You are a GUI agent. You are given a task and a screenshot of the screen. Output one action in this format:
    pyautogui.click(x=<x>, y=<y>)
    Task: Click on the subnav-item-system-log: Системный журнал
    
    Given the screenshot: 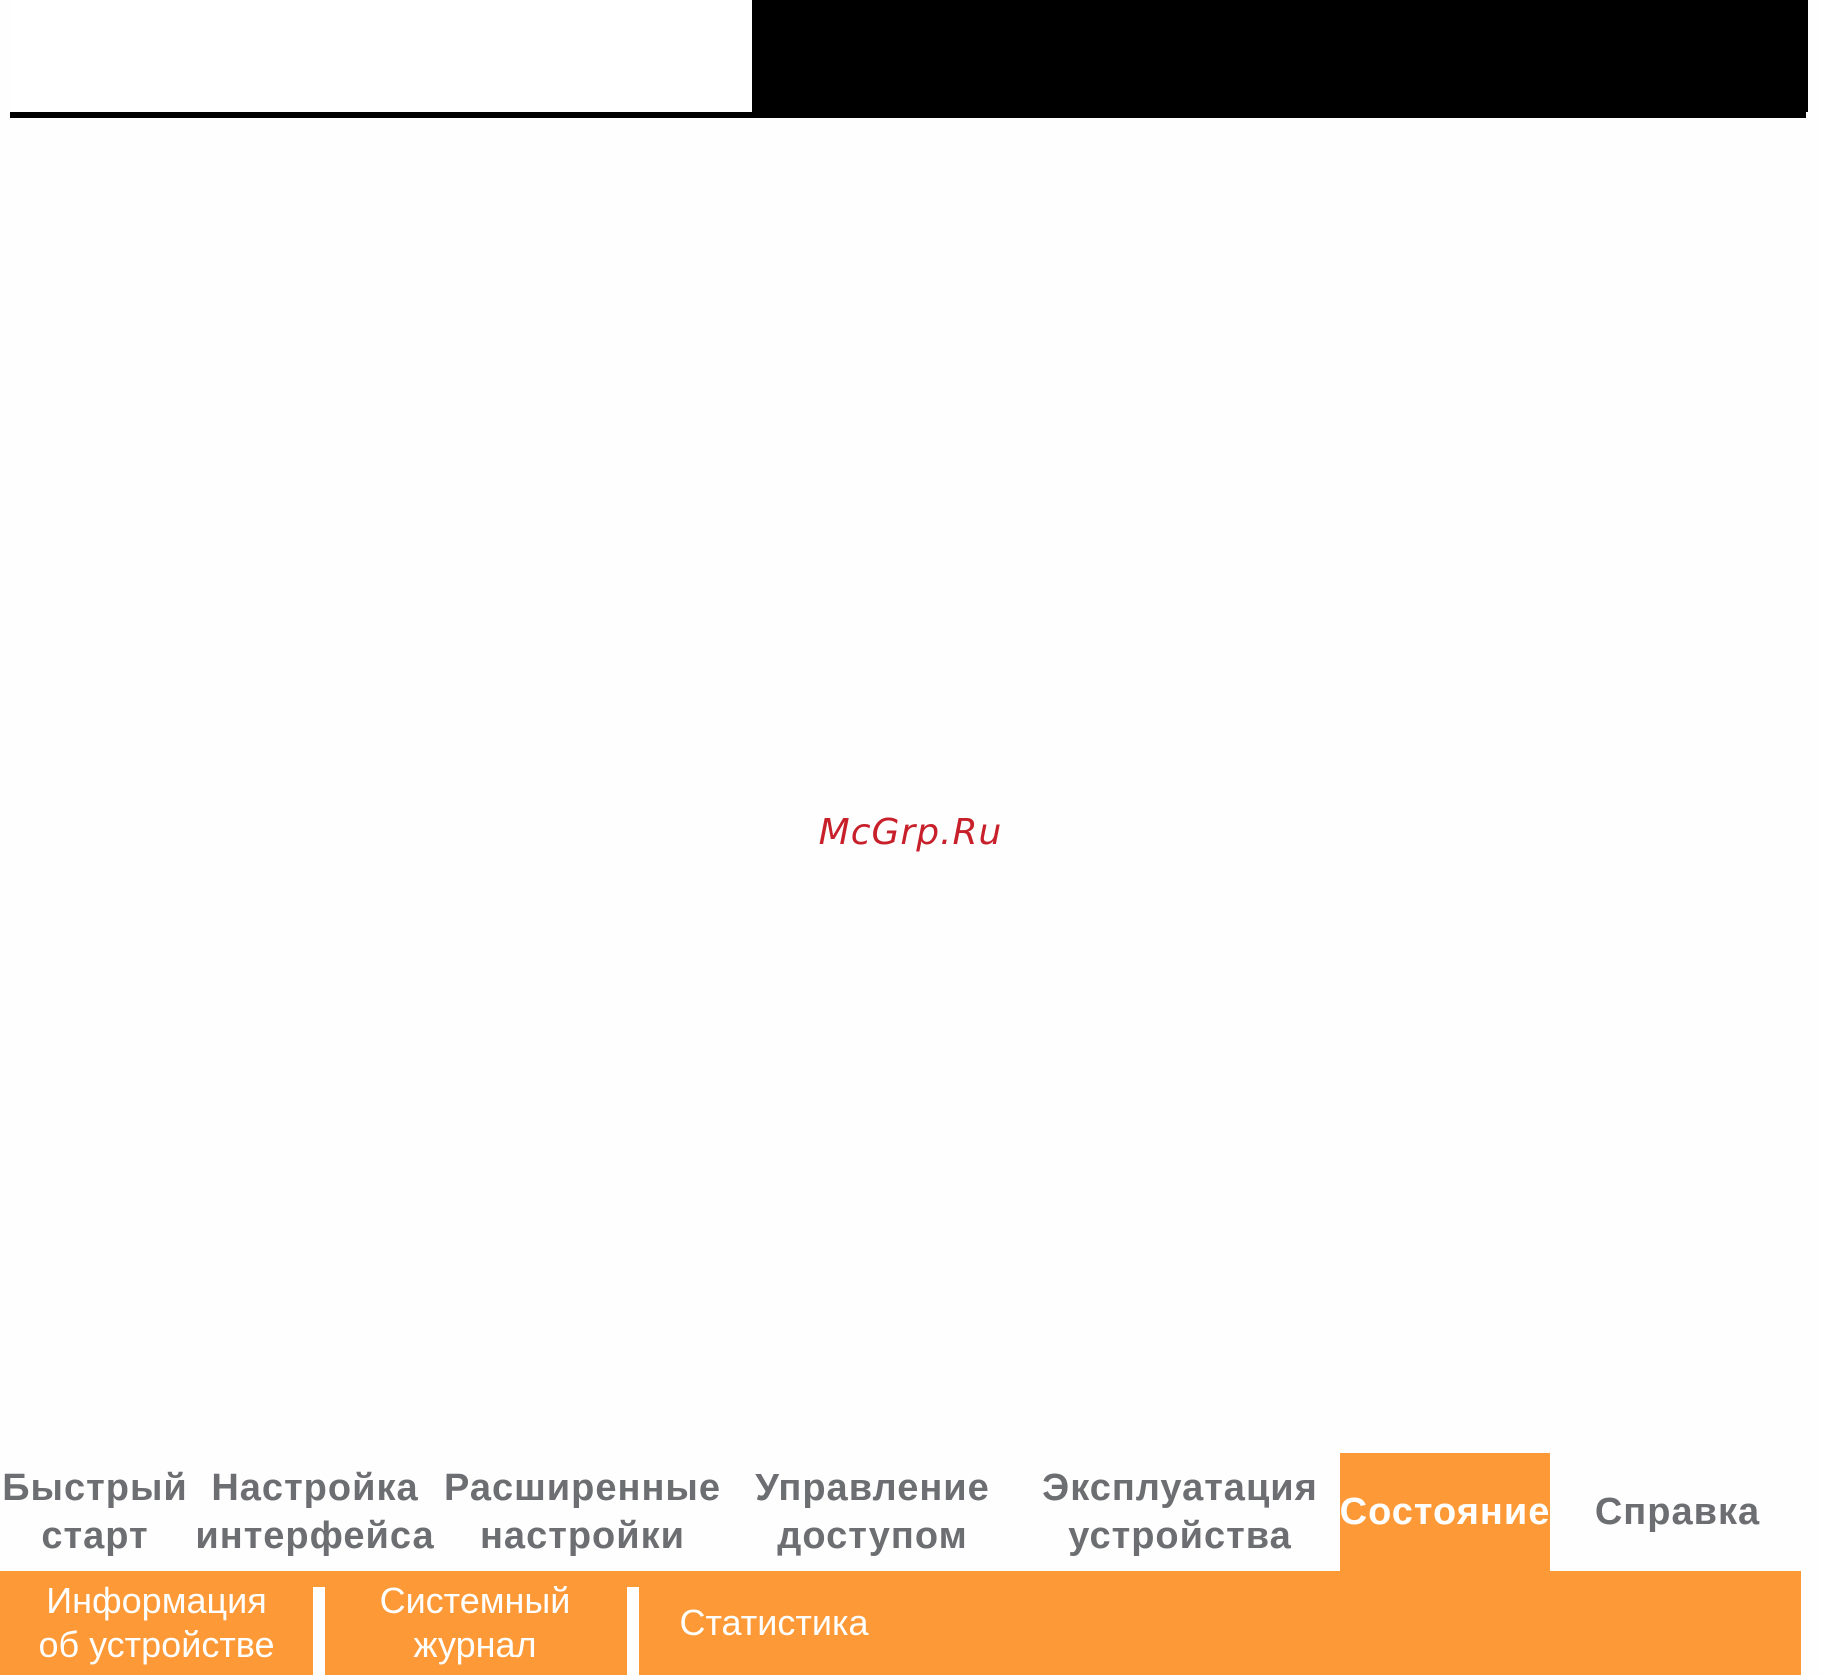 What is the action you would take?
    pyautogui.click(x=475, y=1623)
    